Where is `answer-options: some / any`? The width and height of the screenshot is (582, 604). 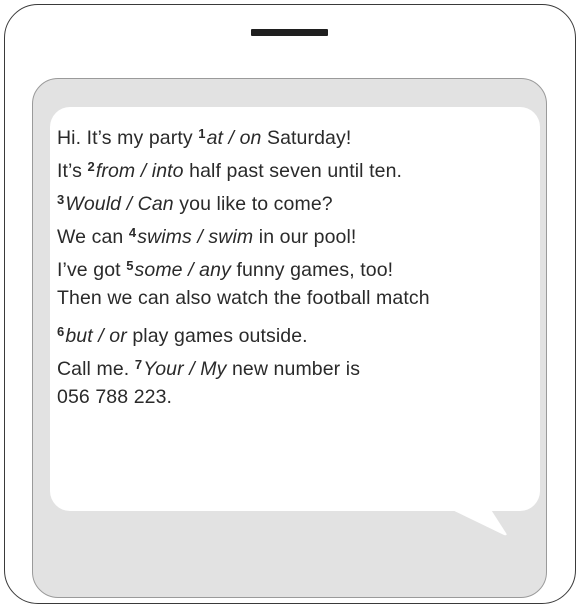 answer-options: some / any is located at coordinates (182, 270).